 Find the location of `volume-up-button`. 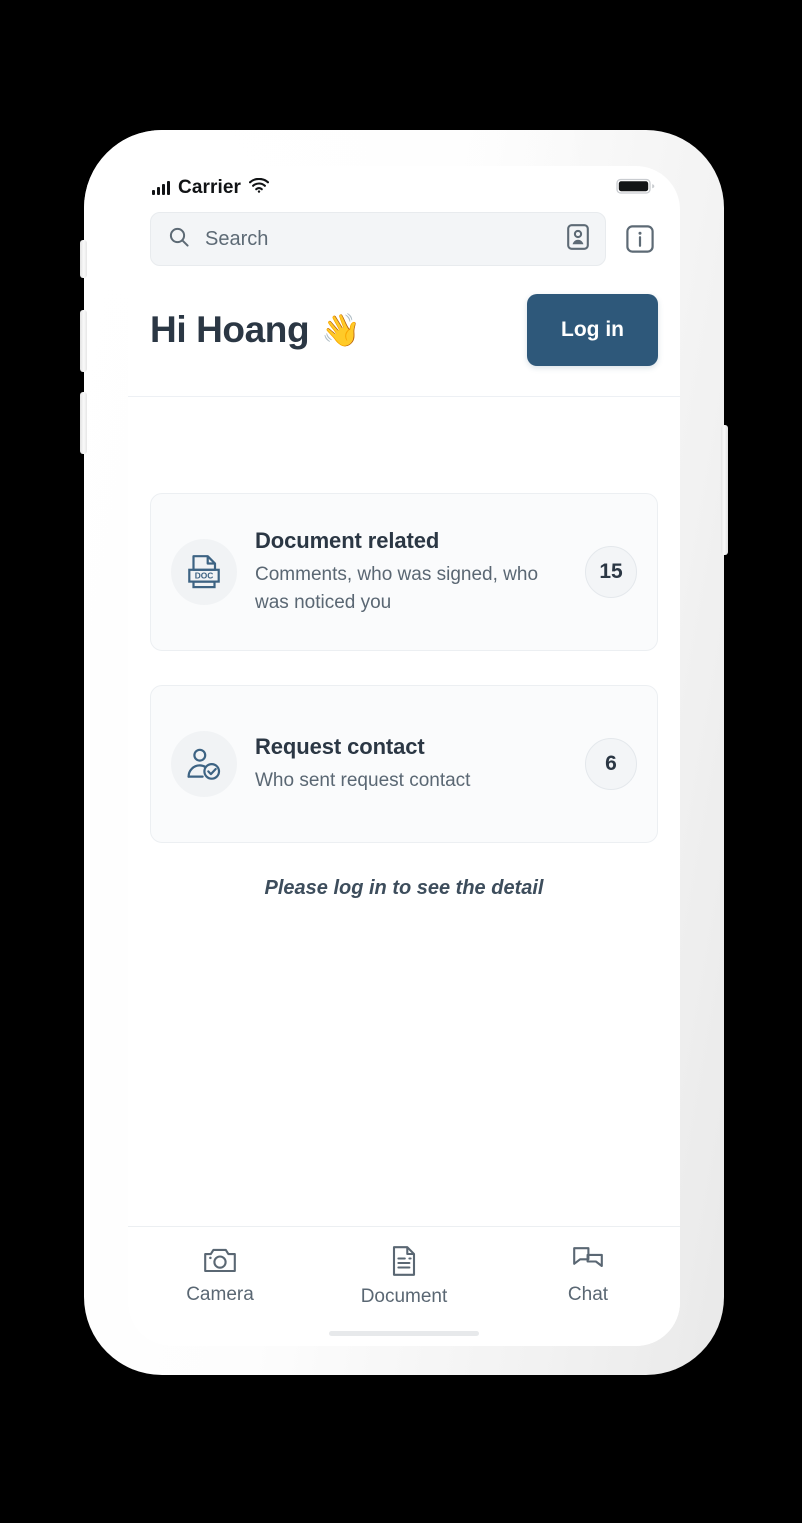

volume-up-button is located at coordinates (83, 341).